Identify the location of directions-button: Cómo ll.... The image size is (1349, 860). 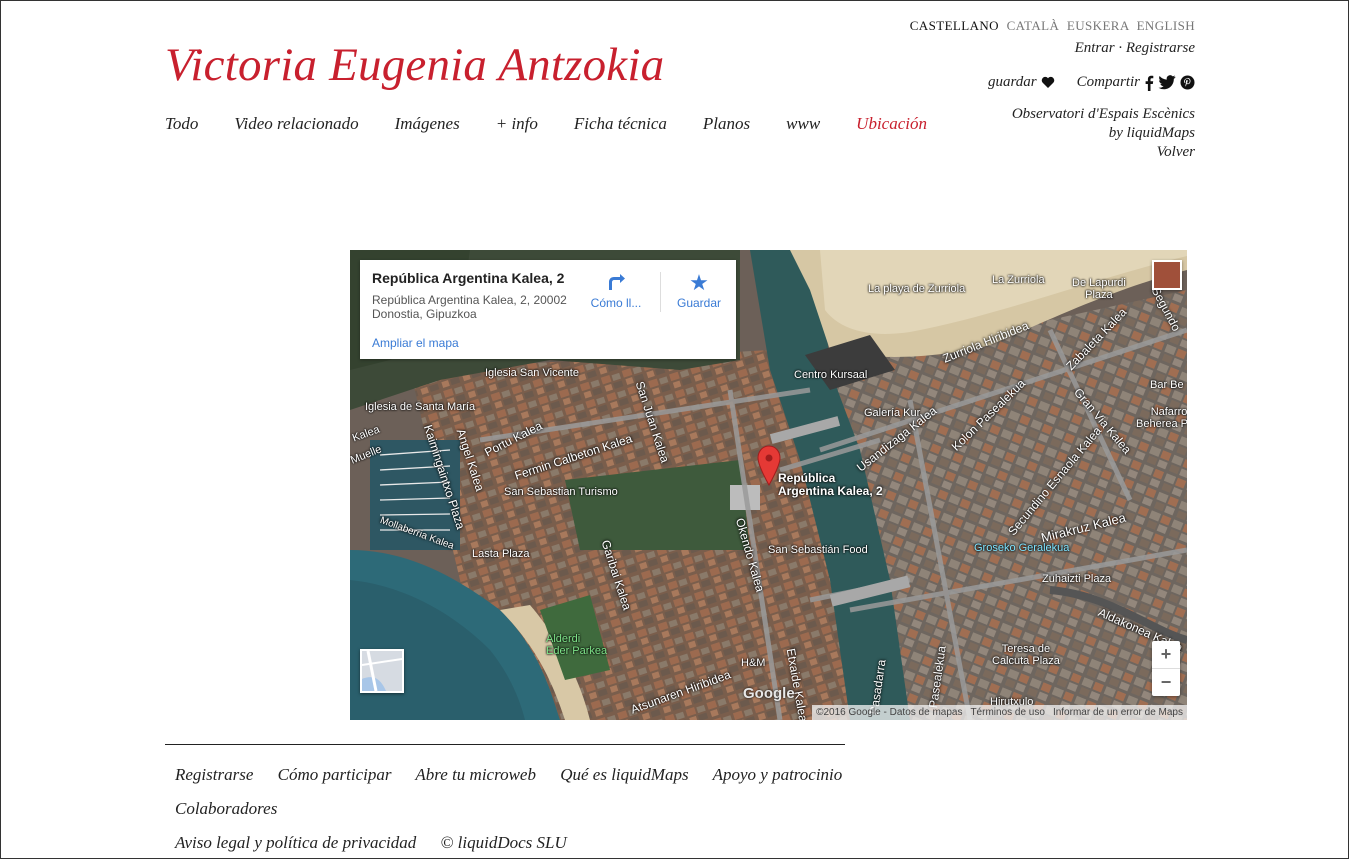
(616, 290).